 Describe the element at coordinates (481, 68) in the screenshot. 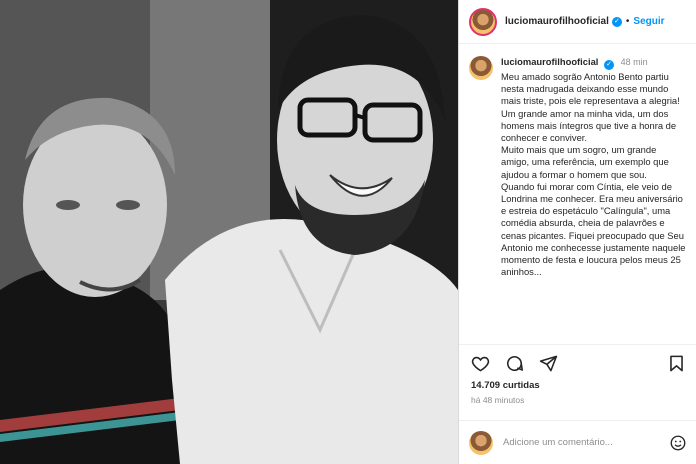

I see `caption-avatar` at that location.